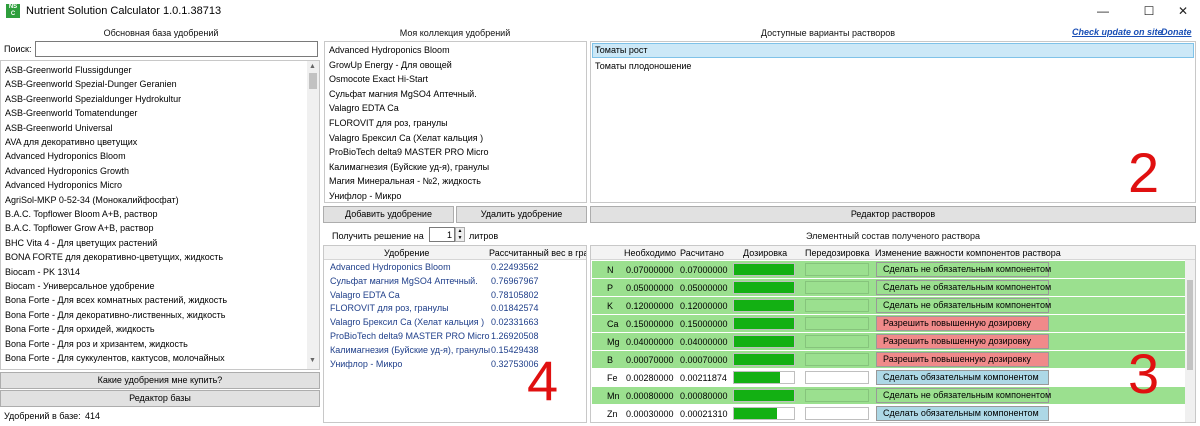 This screenshot has height=426, width=1200. Describe the element at coordinates (365, 295) in the screenshot. I see `table-row: Valagro EDTA Ca` at that location.